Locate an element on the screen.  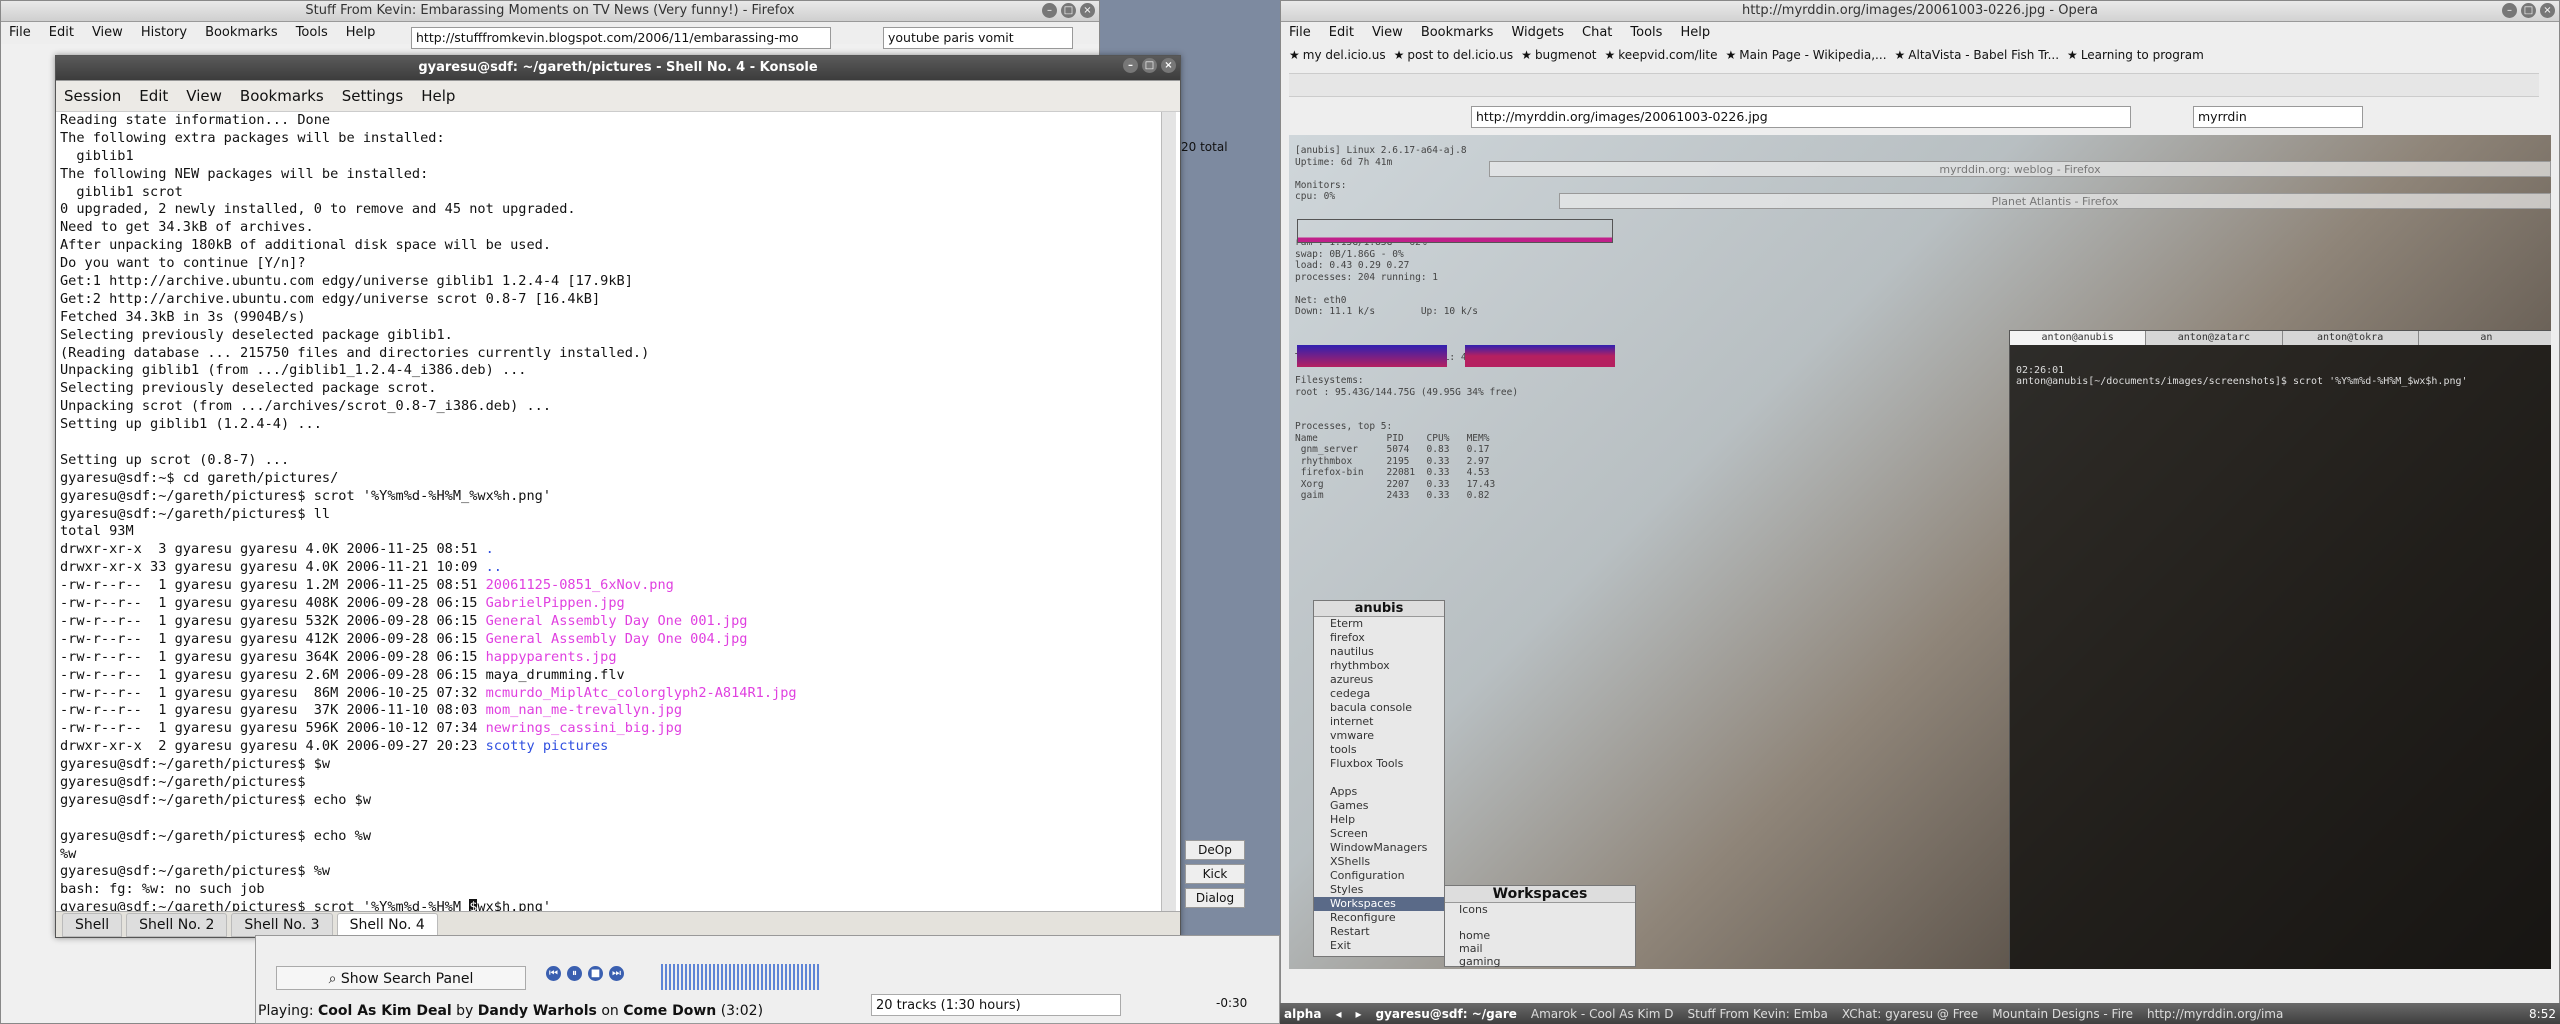
menu-item: XShells is located at coordinates (1379, 862).